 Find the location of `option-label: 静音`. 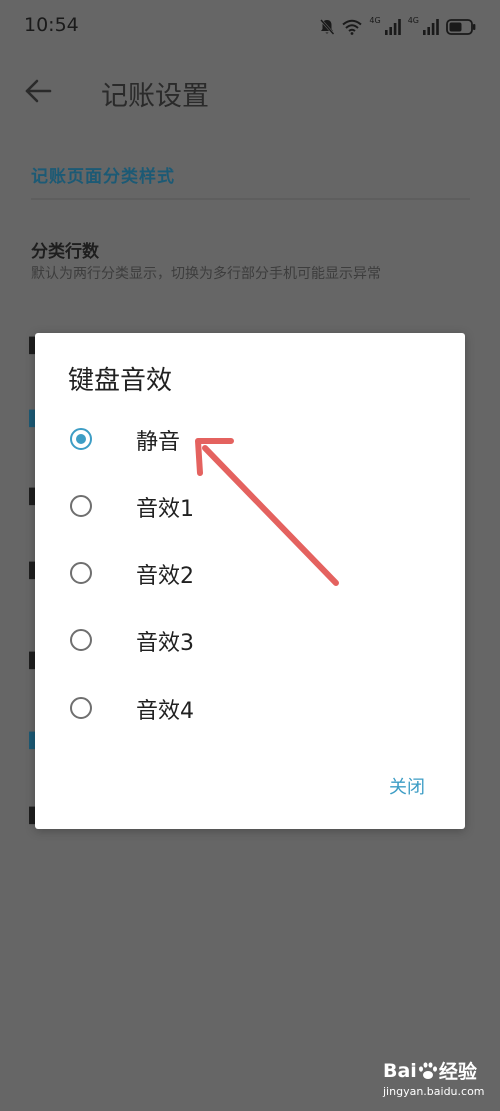

option-label: 静音 is located at coordinates (158, 442).